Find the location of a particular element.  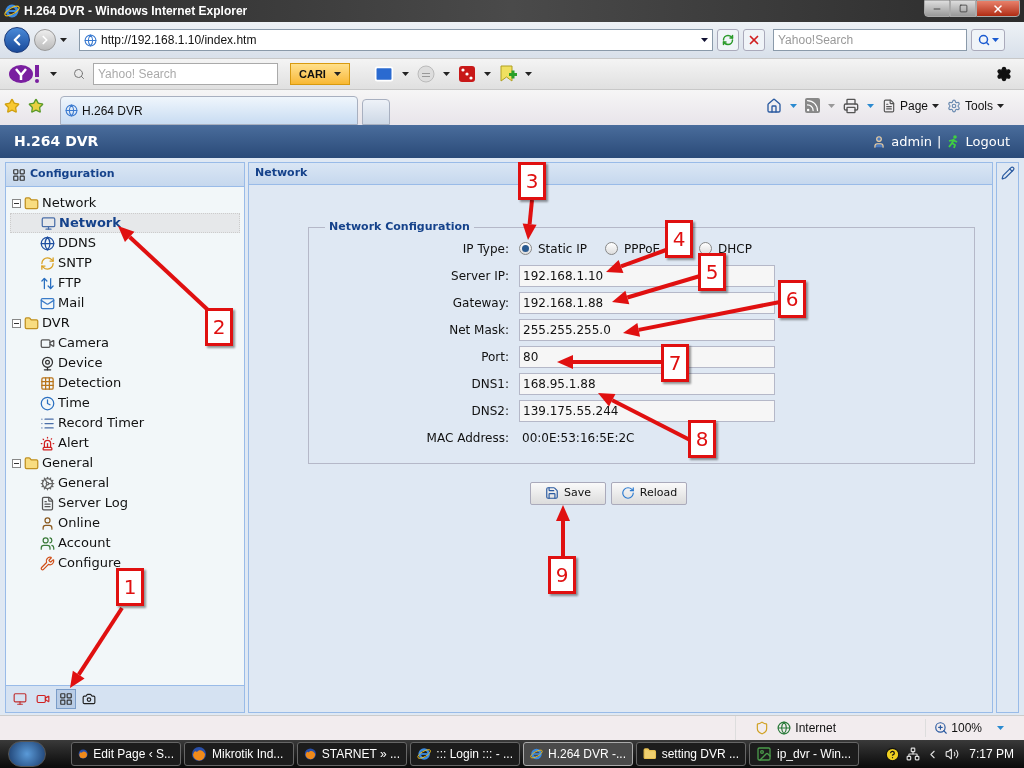

sidebar-title: Configuration is located at coordinates (72, 174).